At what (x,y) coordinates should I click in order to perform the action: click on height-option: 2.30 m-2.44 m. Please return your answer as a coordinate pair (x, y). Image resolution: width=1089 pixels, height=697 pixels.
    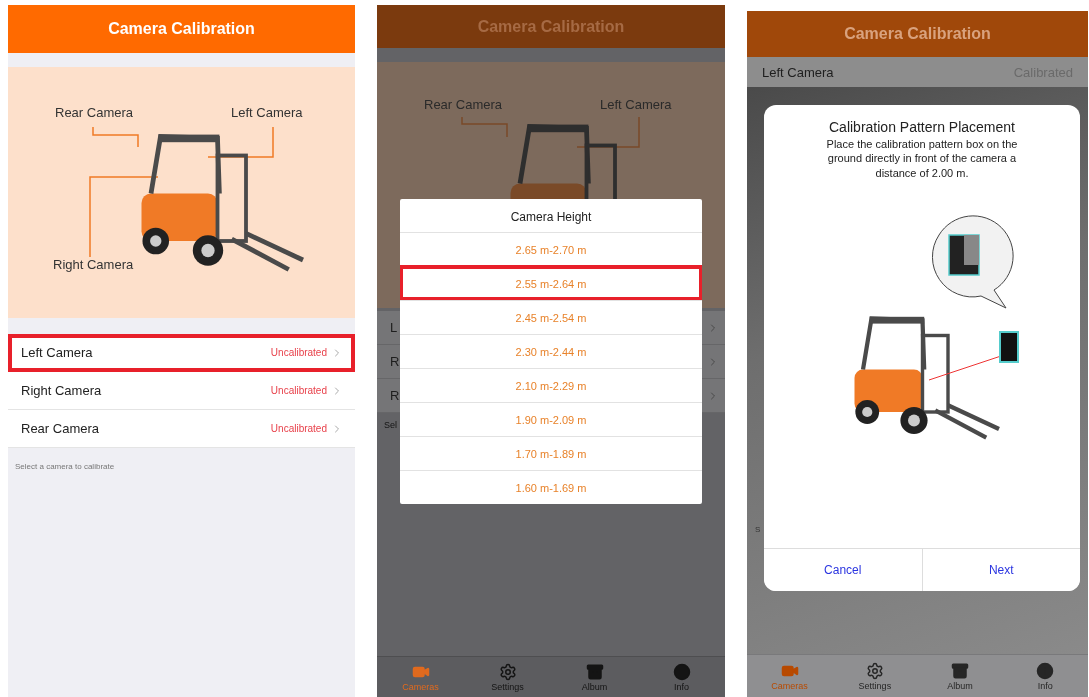
    Looking at the image, I should click on (551, 351).